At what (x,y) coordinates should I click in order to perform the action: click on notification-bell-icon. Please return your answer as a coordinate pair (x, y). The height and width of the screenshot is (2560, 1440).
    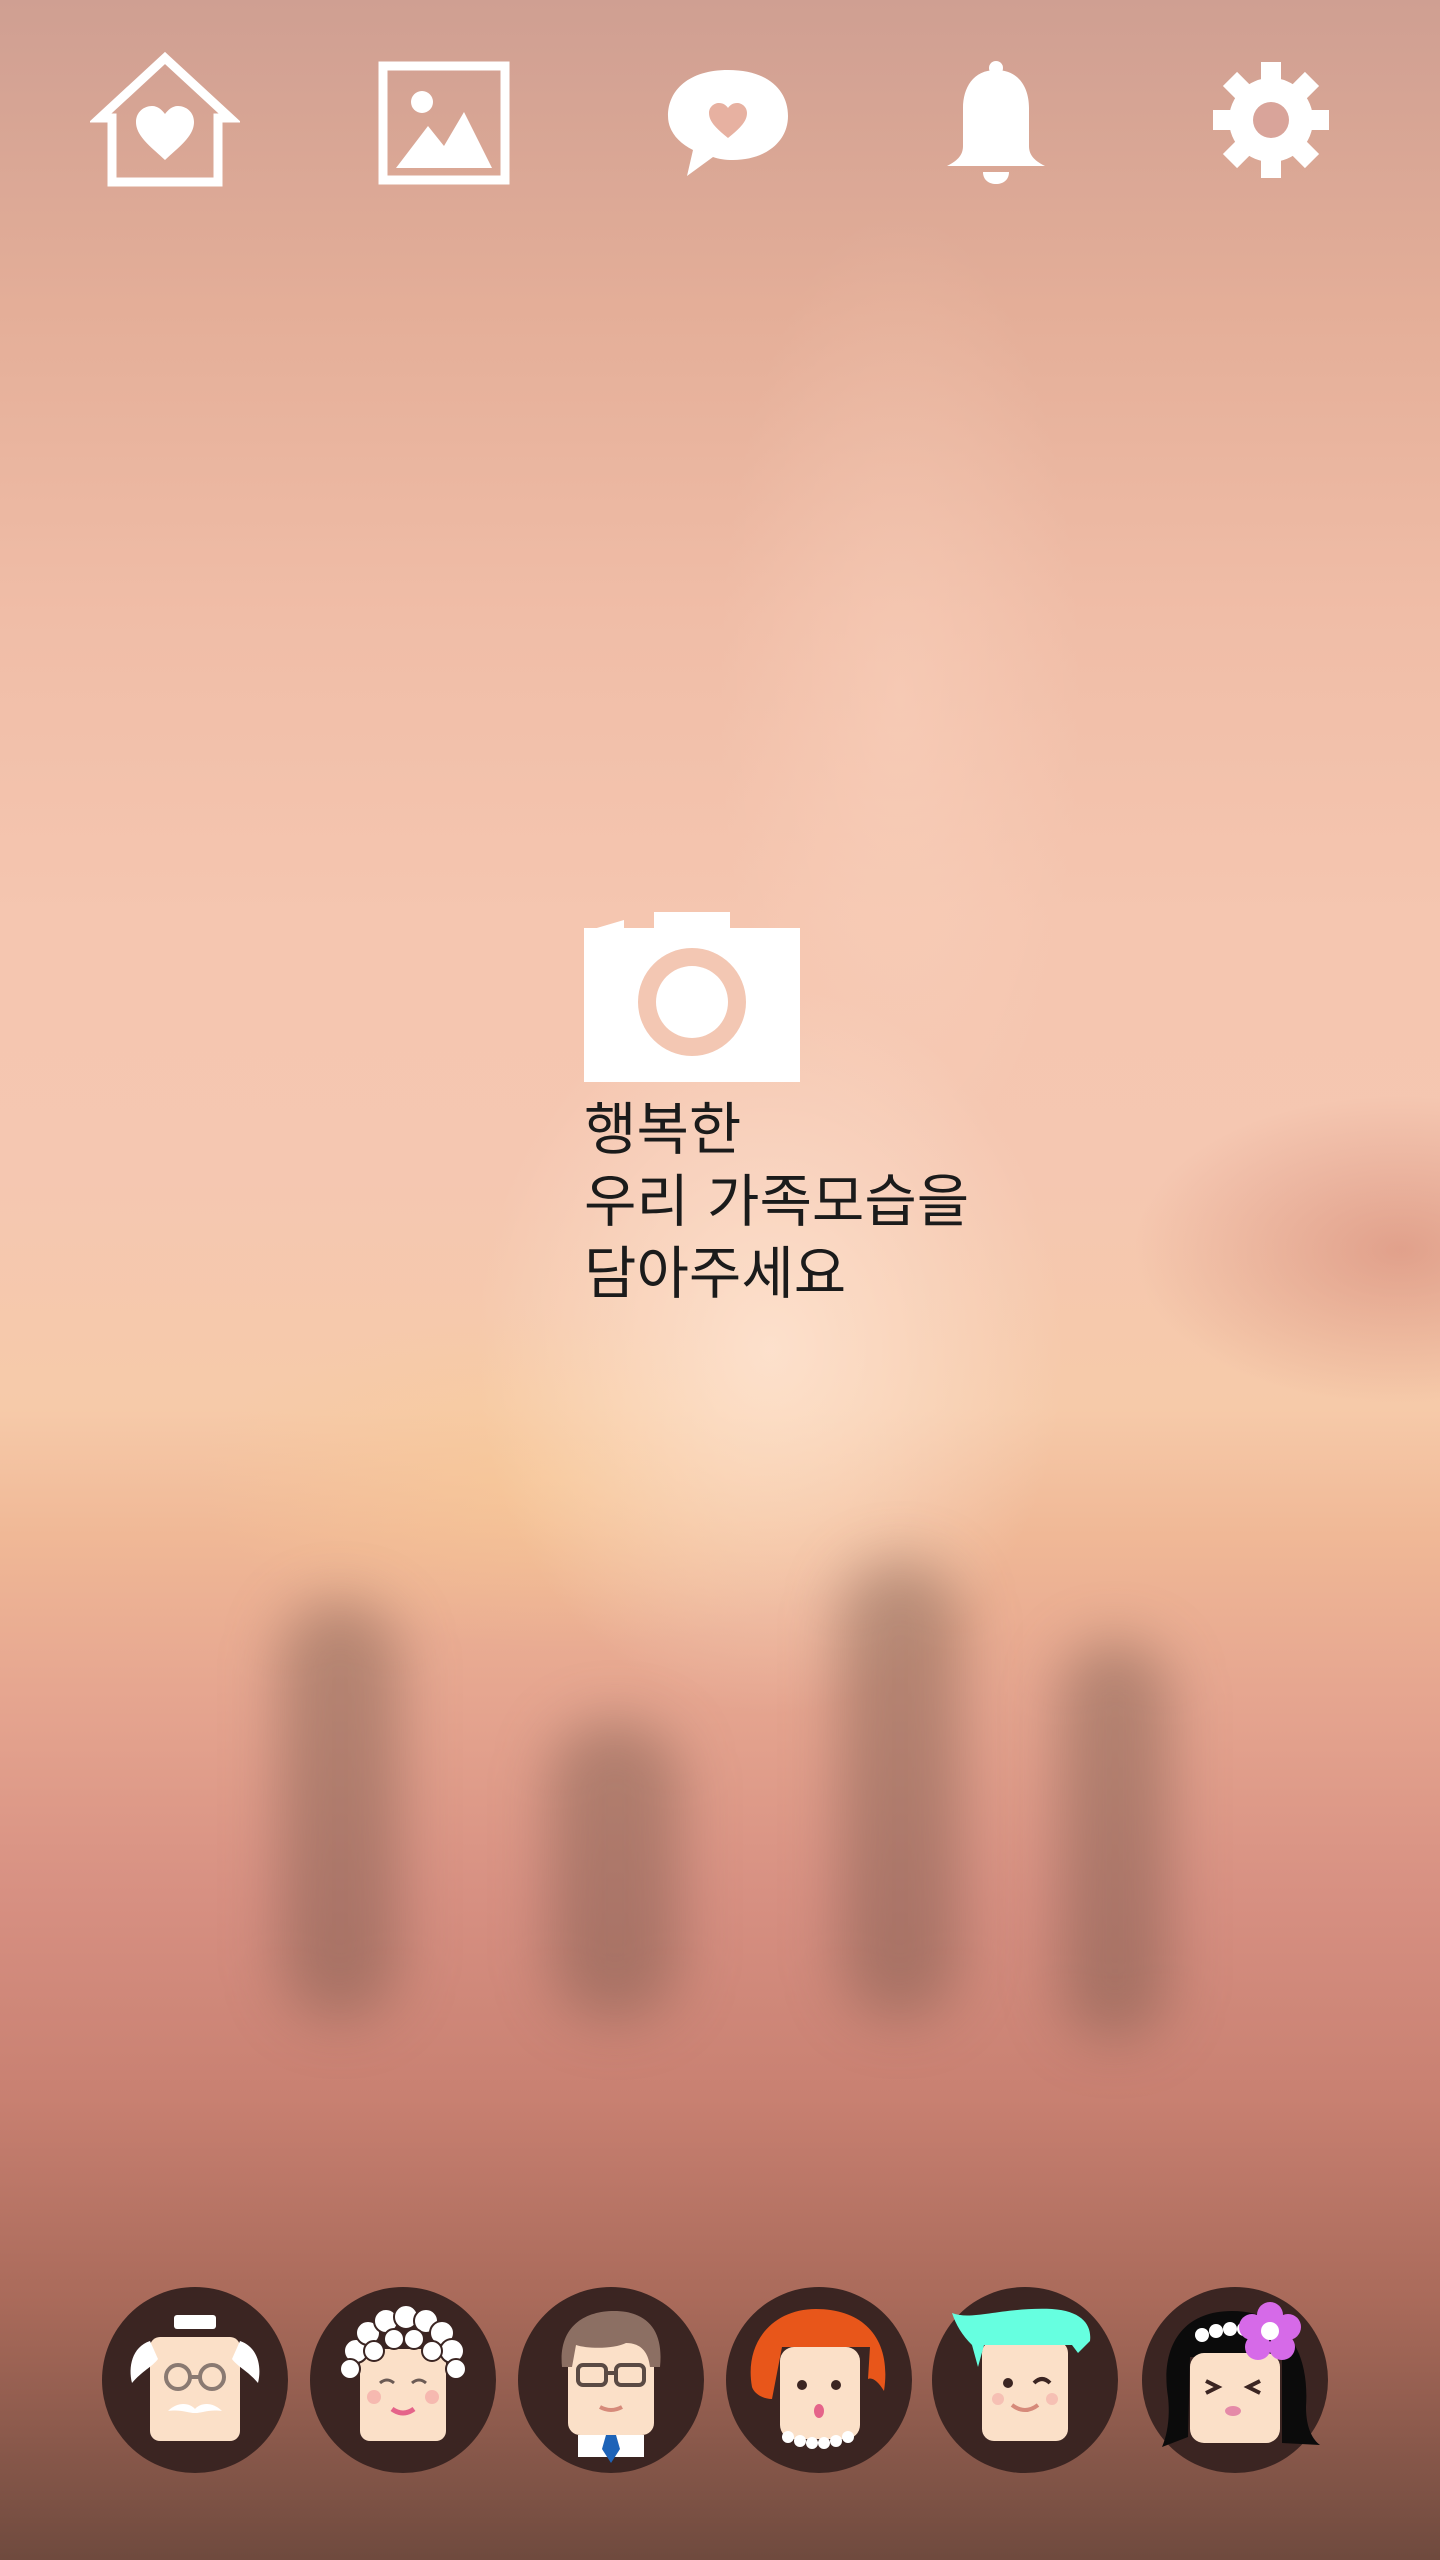
    Looking at the image, I should click on (996, 125).